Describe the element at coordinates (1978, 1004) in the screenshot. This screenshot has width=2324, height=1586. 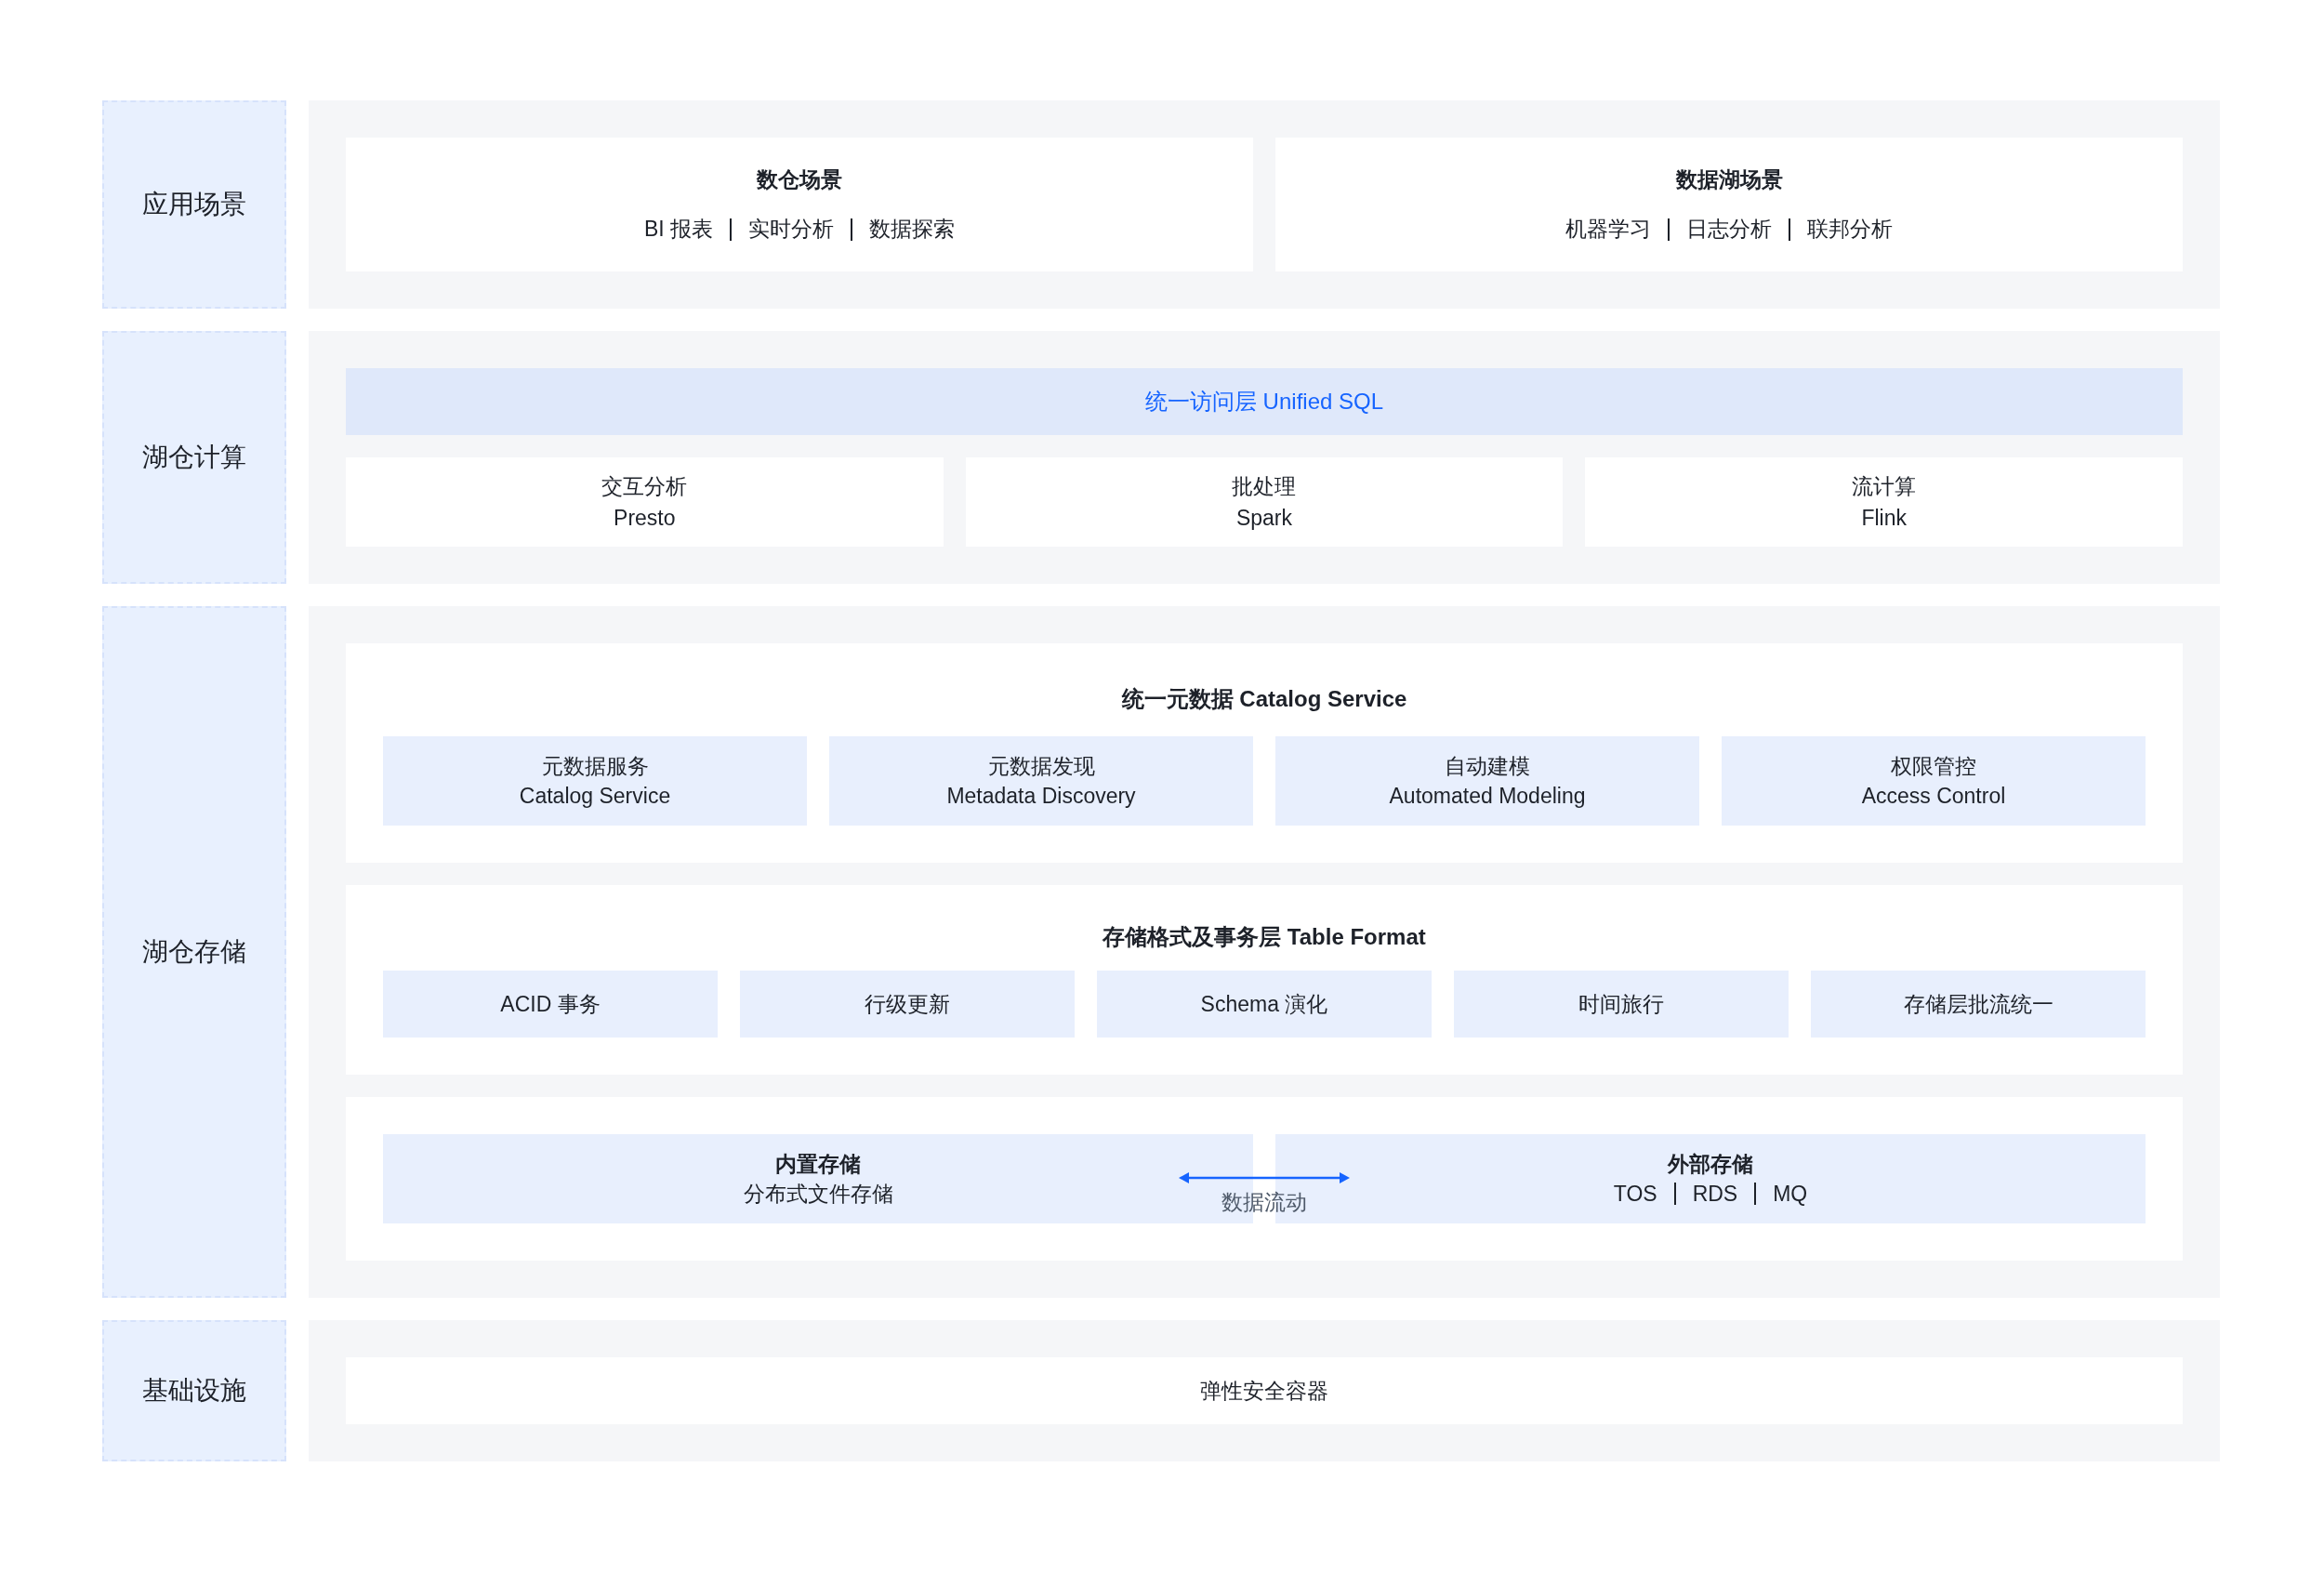
I see `feature-card: 存储层批流统一` at that location.